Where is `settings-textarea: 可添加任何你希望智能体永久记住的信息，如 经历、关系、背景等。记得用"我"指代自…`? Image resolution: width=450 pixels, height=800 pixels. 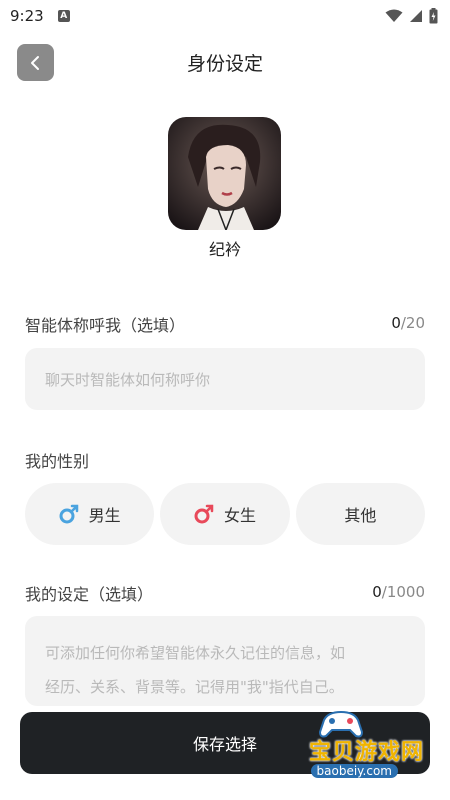 settings-textarea: 可添加任何你希望智能体永久记住的信息，如 经历、关系、背景等。记得用"我"指代自… is located at coordinates (225, 661).